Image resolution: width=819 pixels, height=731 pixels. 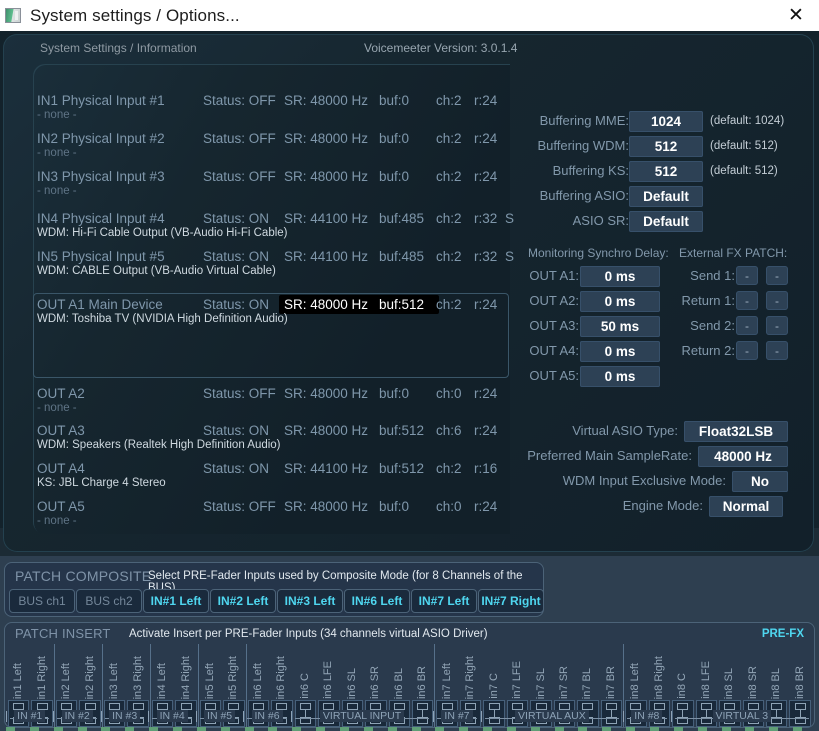 I want to click on channel-label: in8 LFE, so click(x=705, y=680).